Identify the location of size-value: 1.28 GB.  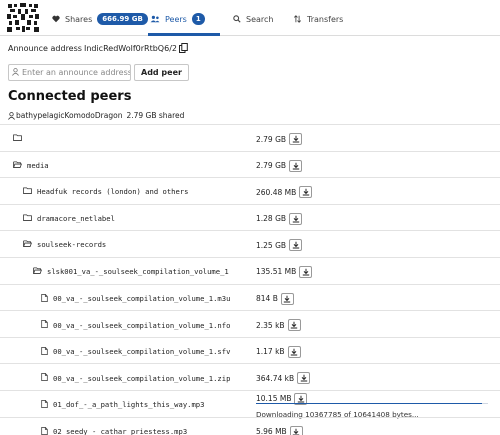
(271, 219).